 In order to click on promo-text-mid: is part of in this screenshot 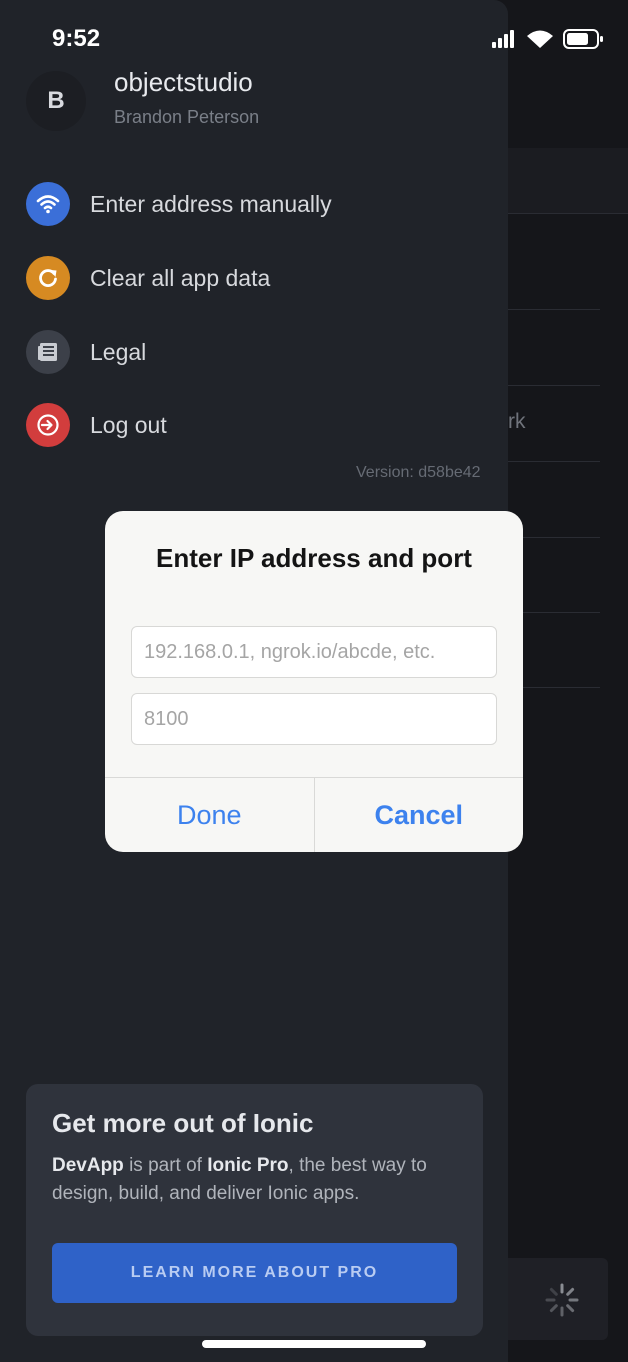, I will do `click(165, 1165)`.